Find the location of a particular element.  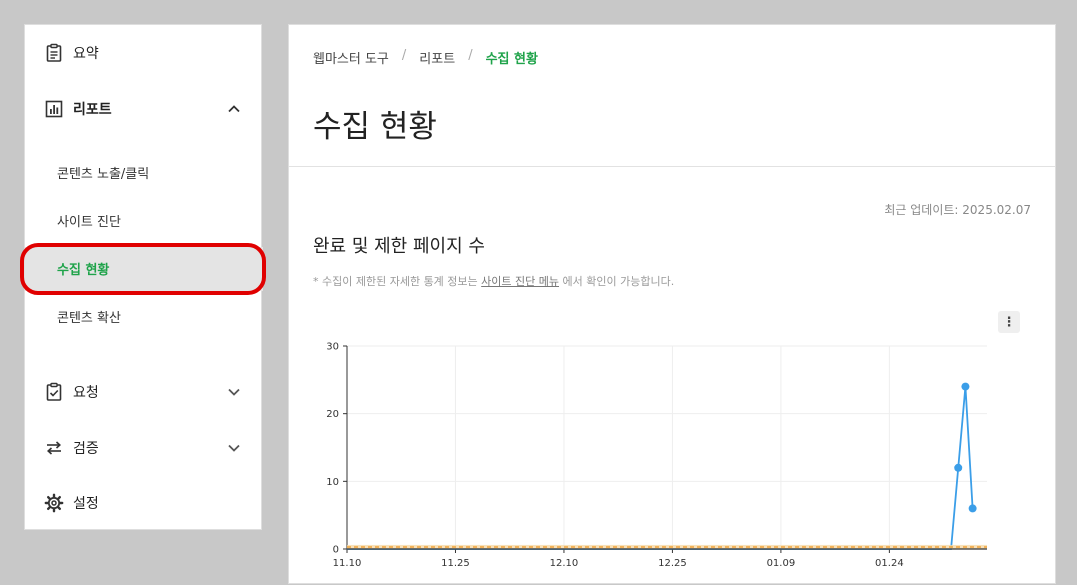

sidebar-item-reports: 리포트 is located at coordinates (143, 109).